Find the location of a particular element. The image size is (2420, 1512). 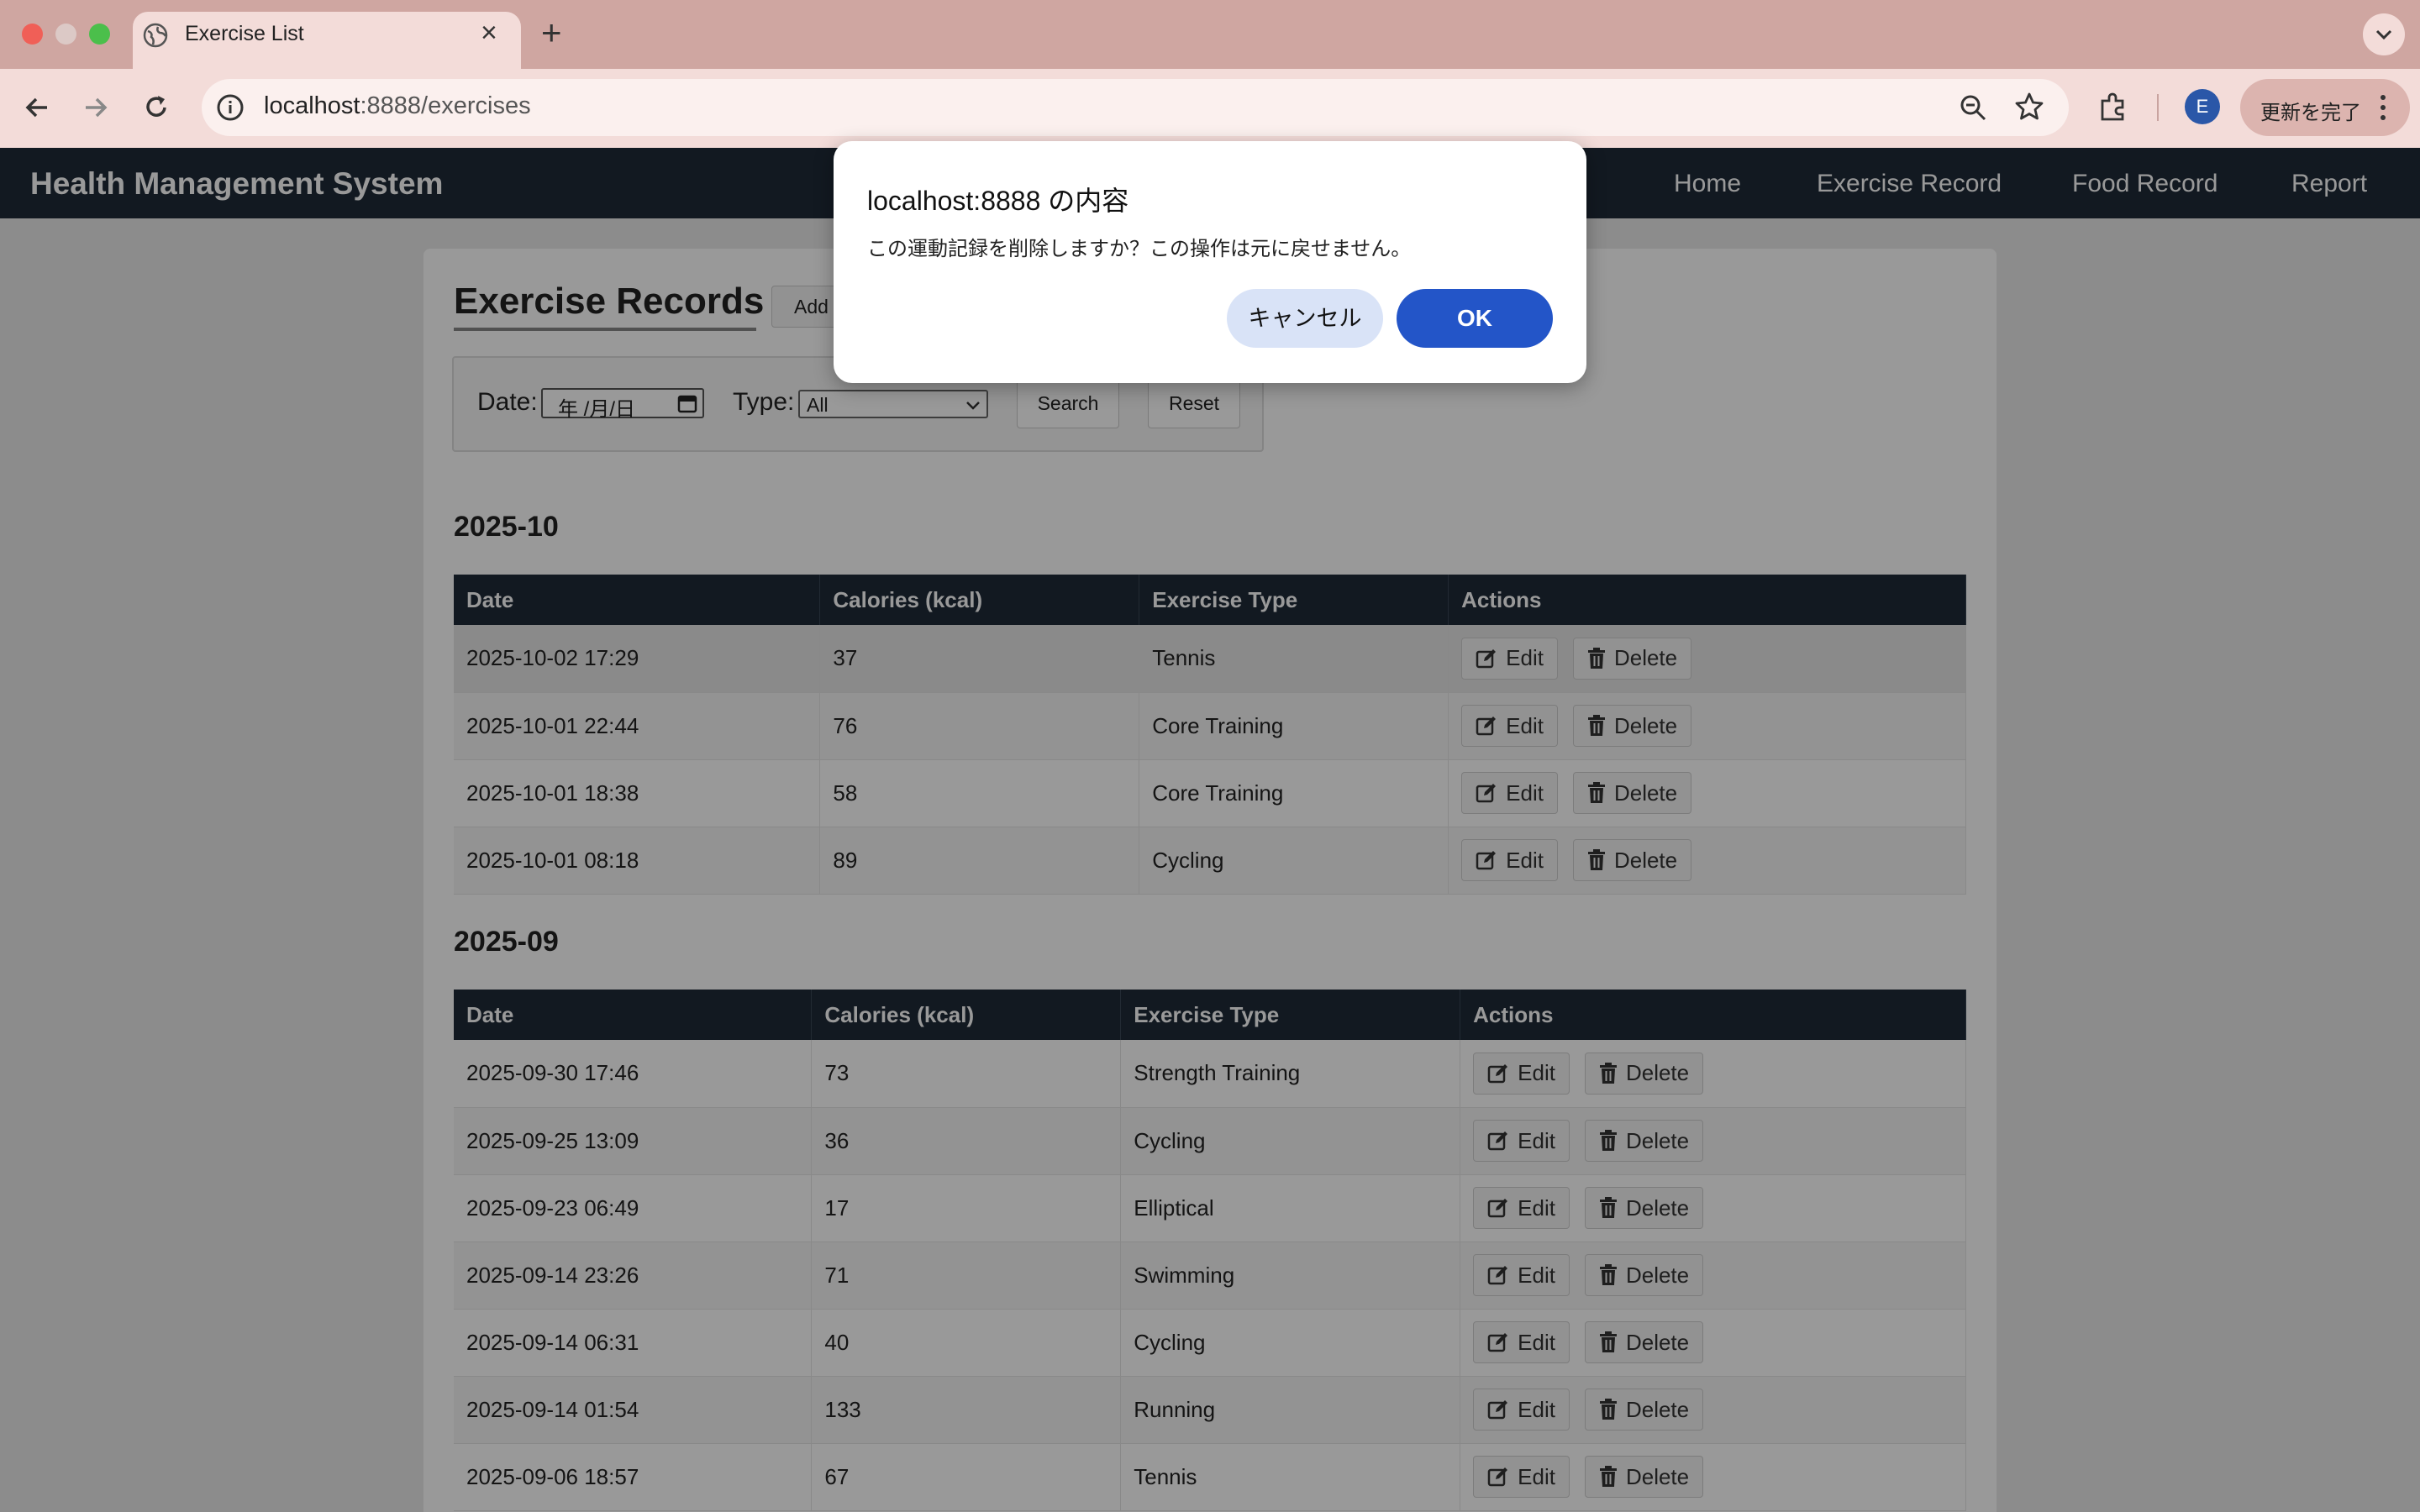

tab-title: Exercise List is located at coordinates (244, 33).